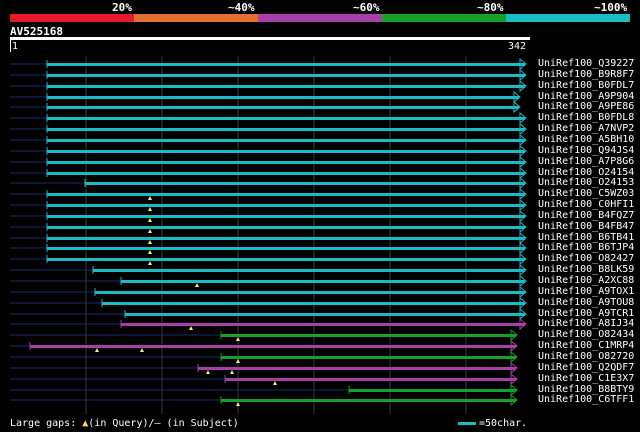 The image size is (640, 432). Describe the element at coordinates (586, 64) in the screenshot. I see `hit-label: UniRef100_Q39227` at that location.